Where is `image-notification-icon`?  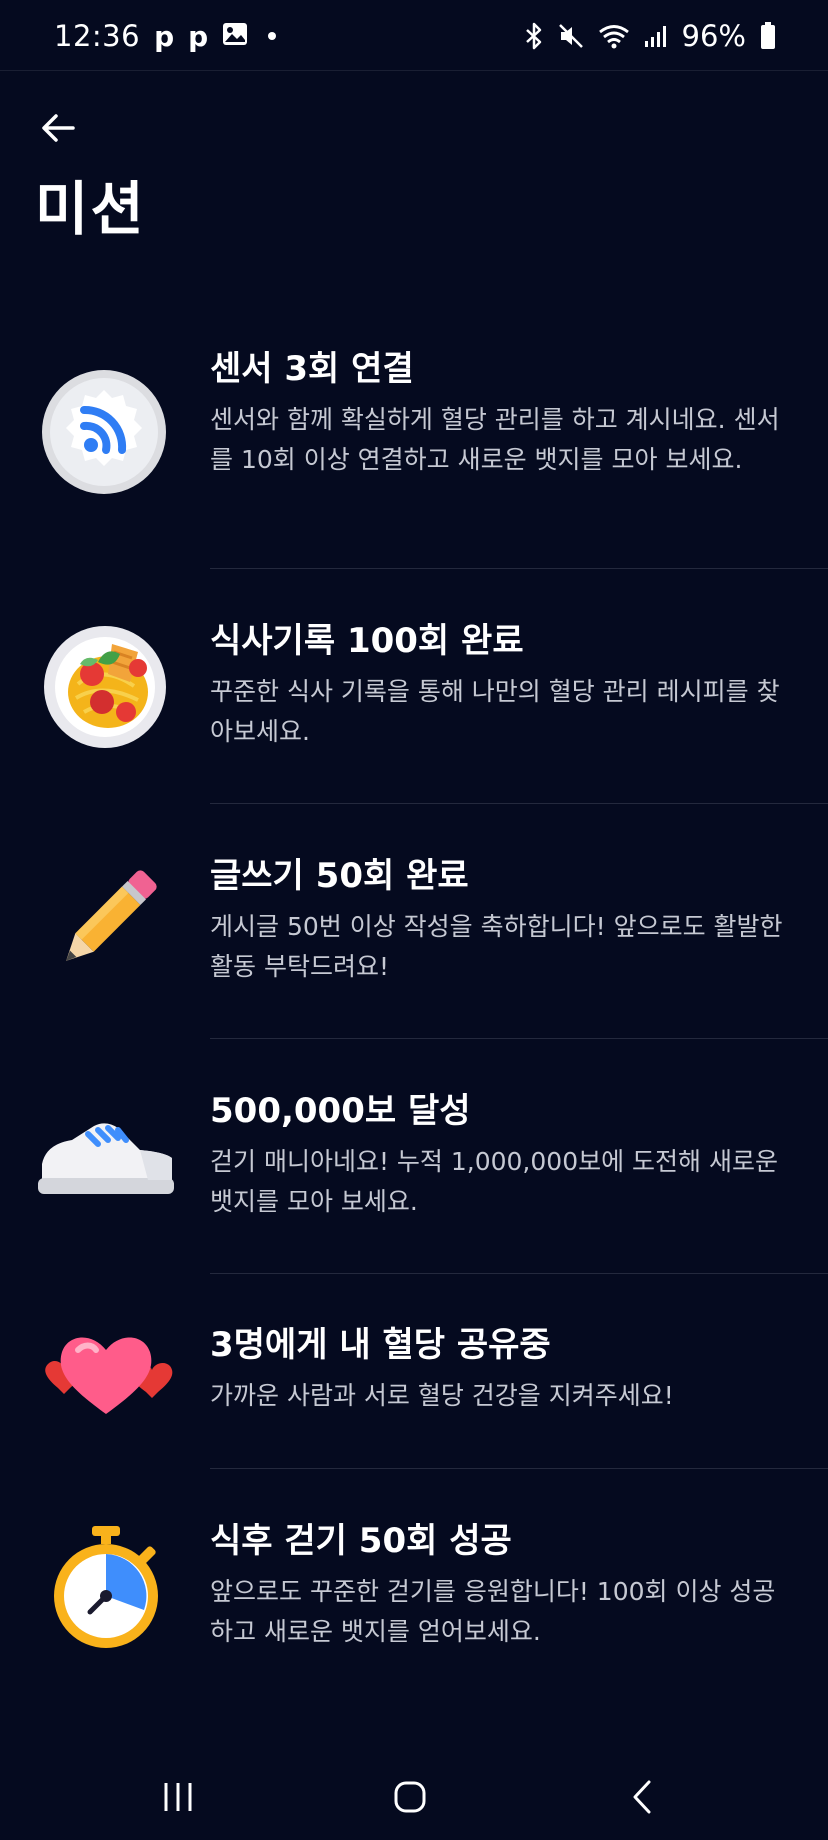 image-notification-icon is located at coordinates (235, 36).